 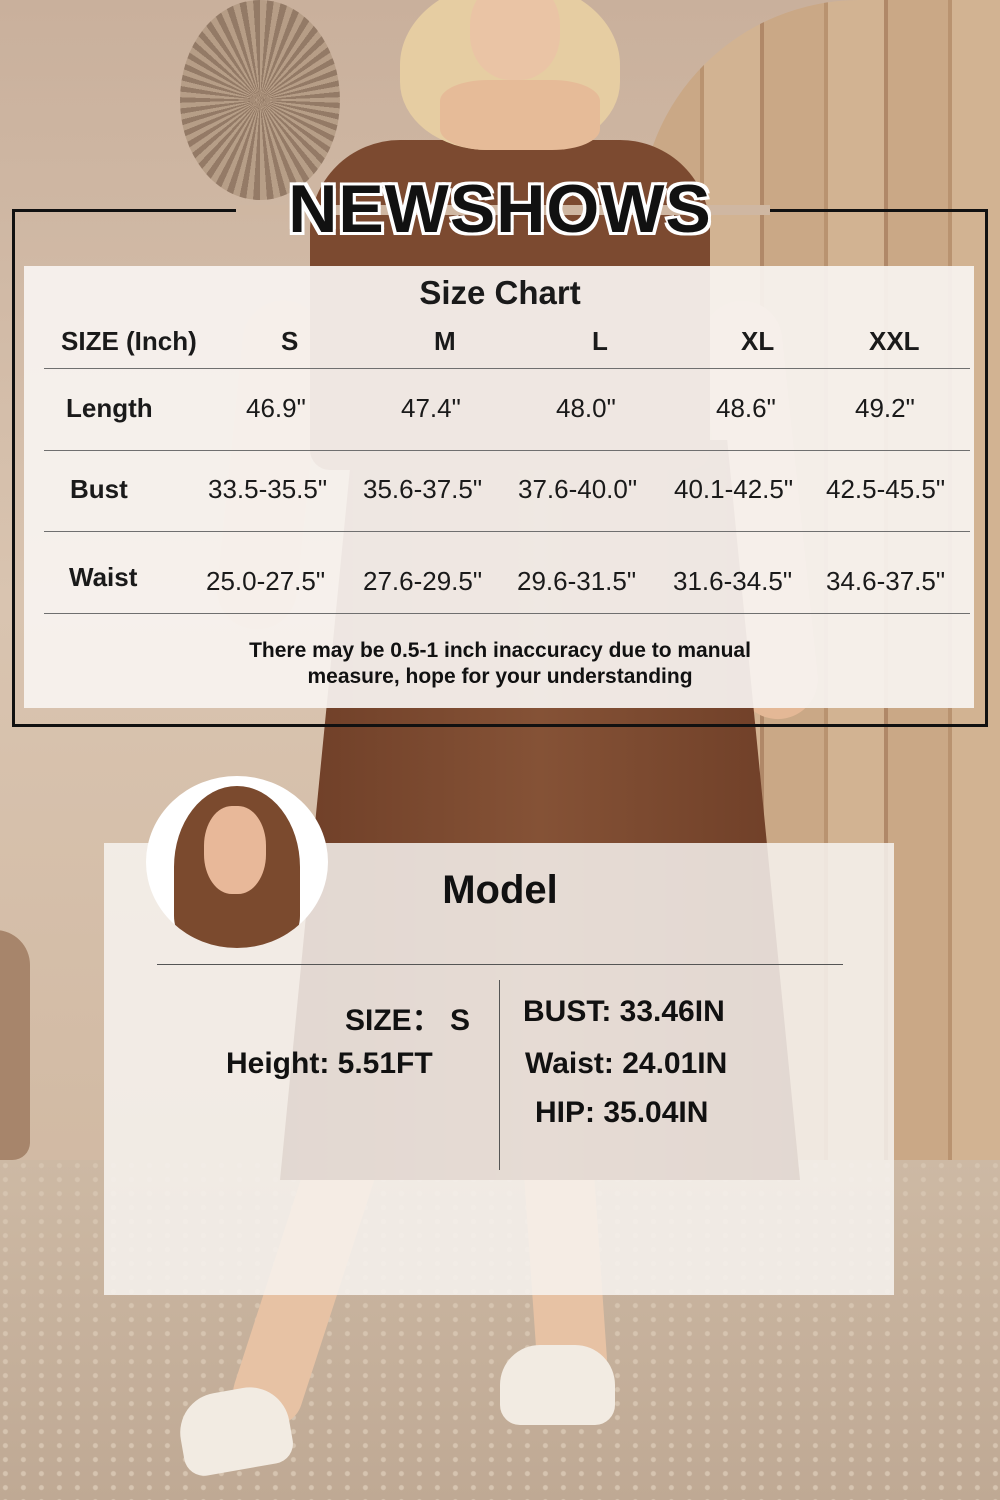 What do you see at coordinates (431, 408) in the screenshot?
I see `table-cell: 47.4"` at bounding box center [431, 408].